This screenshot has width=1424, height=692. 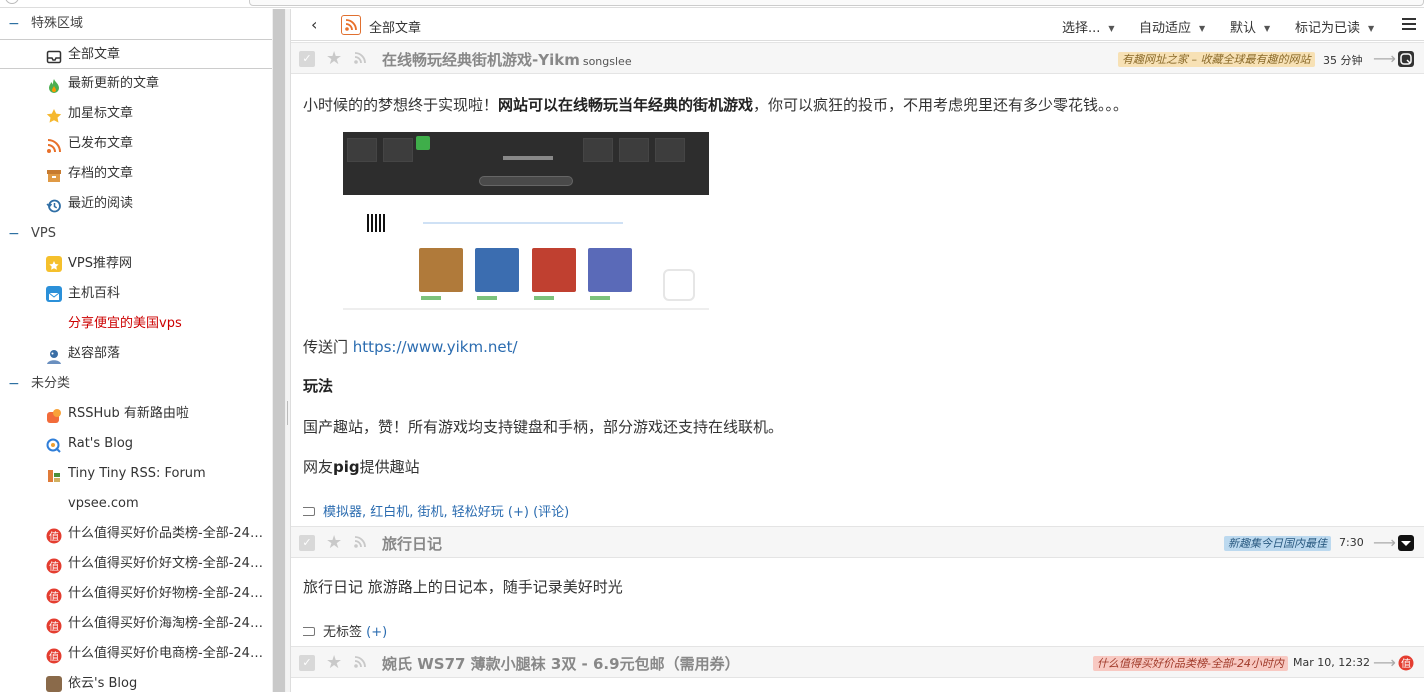 I want to click on feed-item: 值 什么值得买好价电商榜-全部-24小时内, so click(x=136, y=654).